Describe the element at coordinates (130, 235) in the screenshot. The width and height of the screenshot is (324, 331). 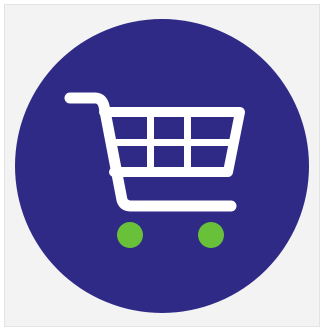
I see `cart-wheel-left` at that location.